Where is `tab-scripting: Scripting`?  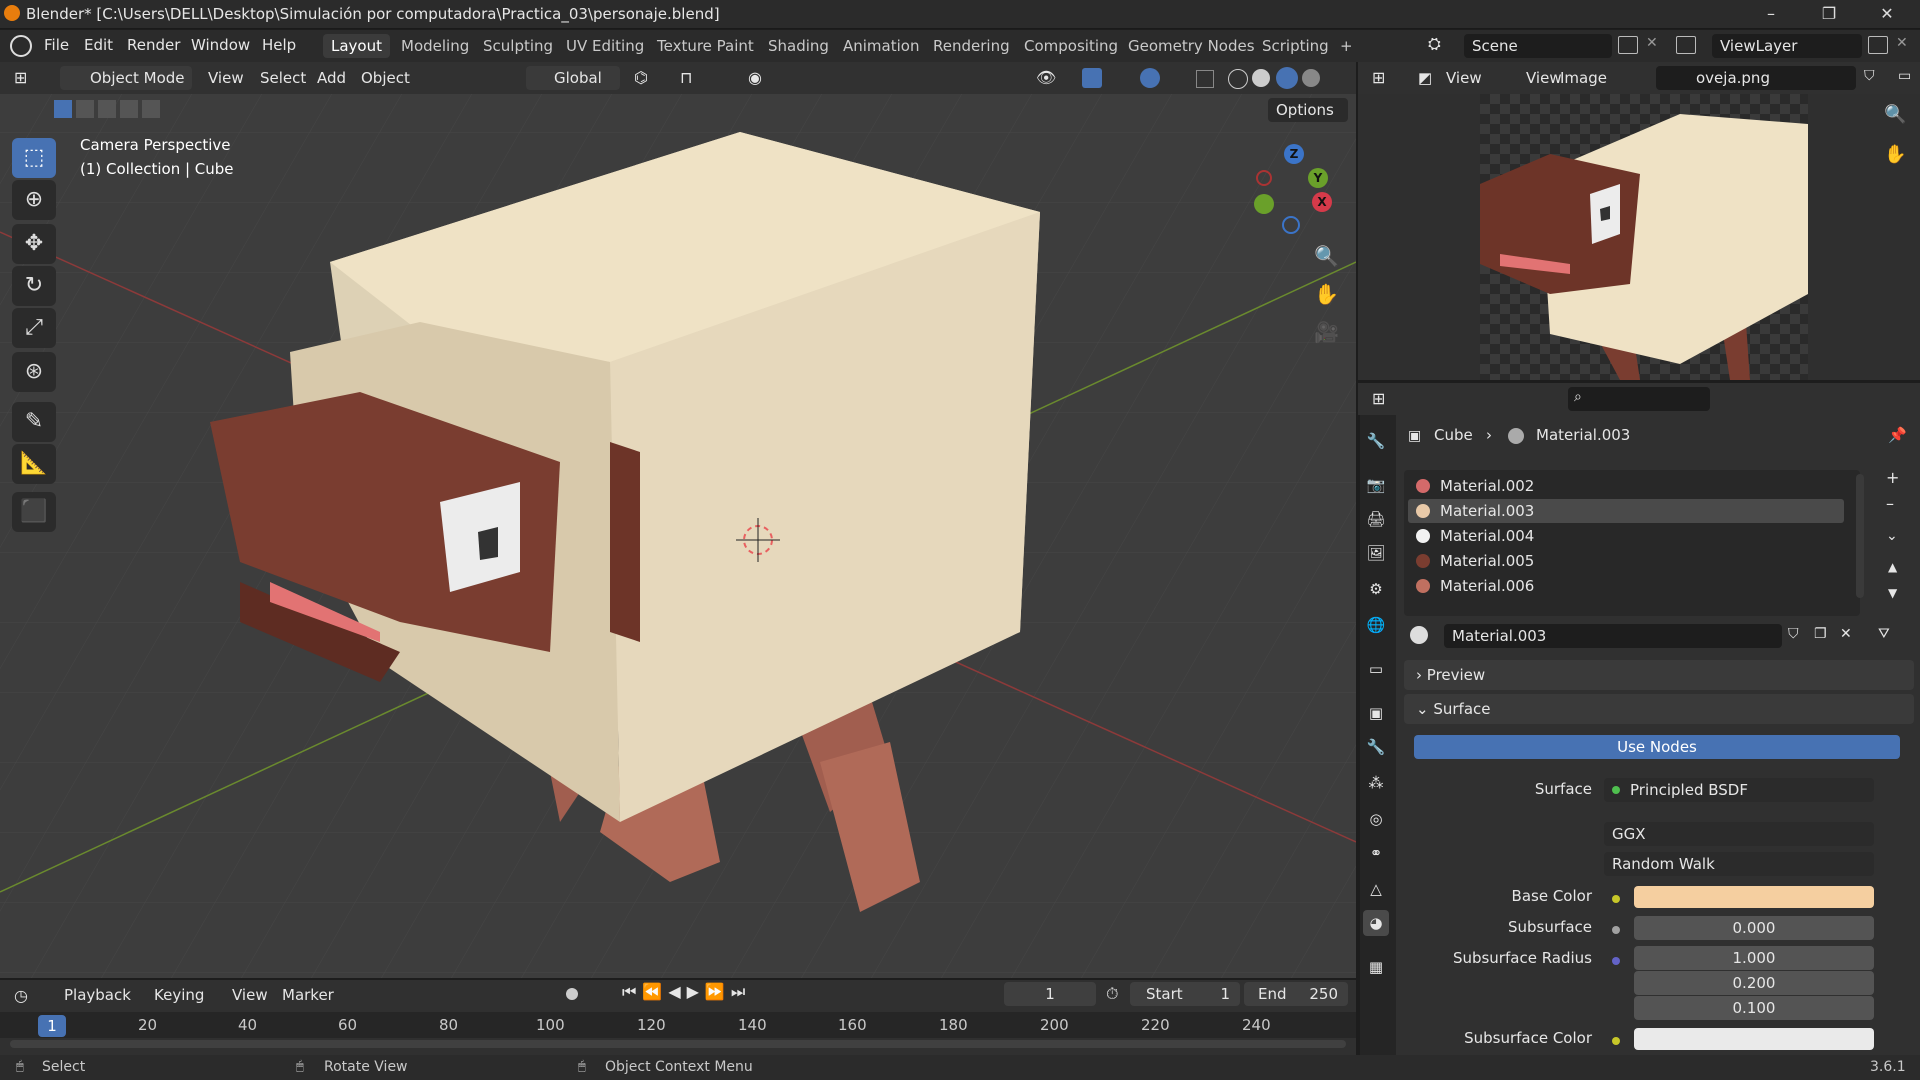 tab-scripting: Scripting is located at coordinates (1295, 46).